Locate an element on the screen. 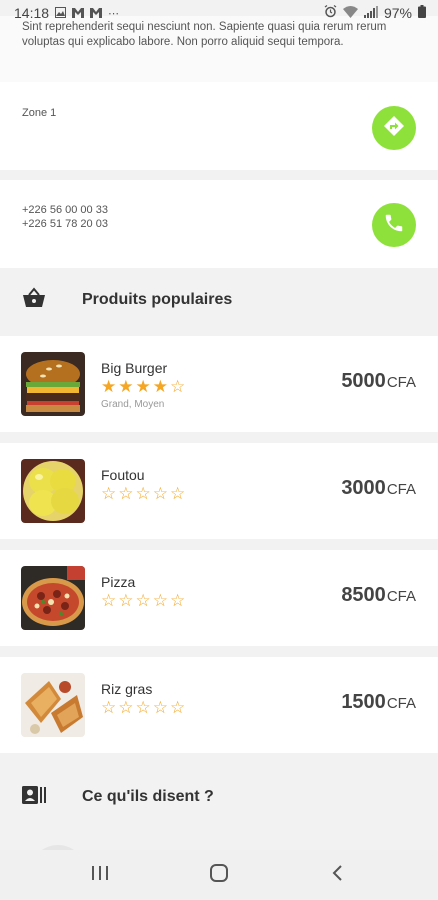  call-button is located at coordinates (394, 225).